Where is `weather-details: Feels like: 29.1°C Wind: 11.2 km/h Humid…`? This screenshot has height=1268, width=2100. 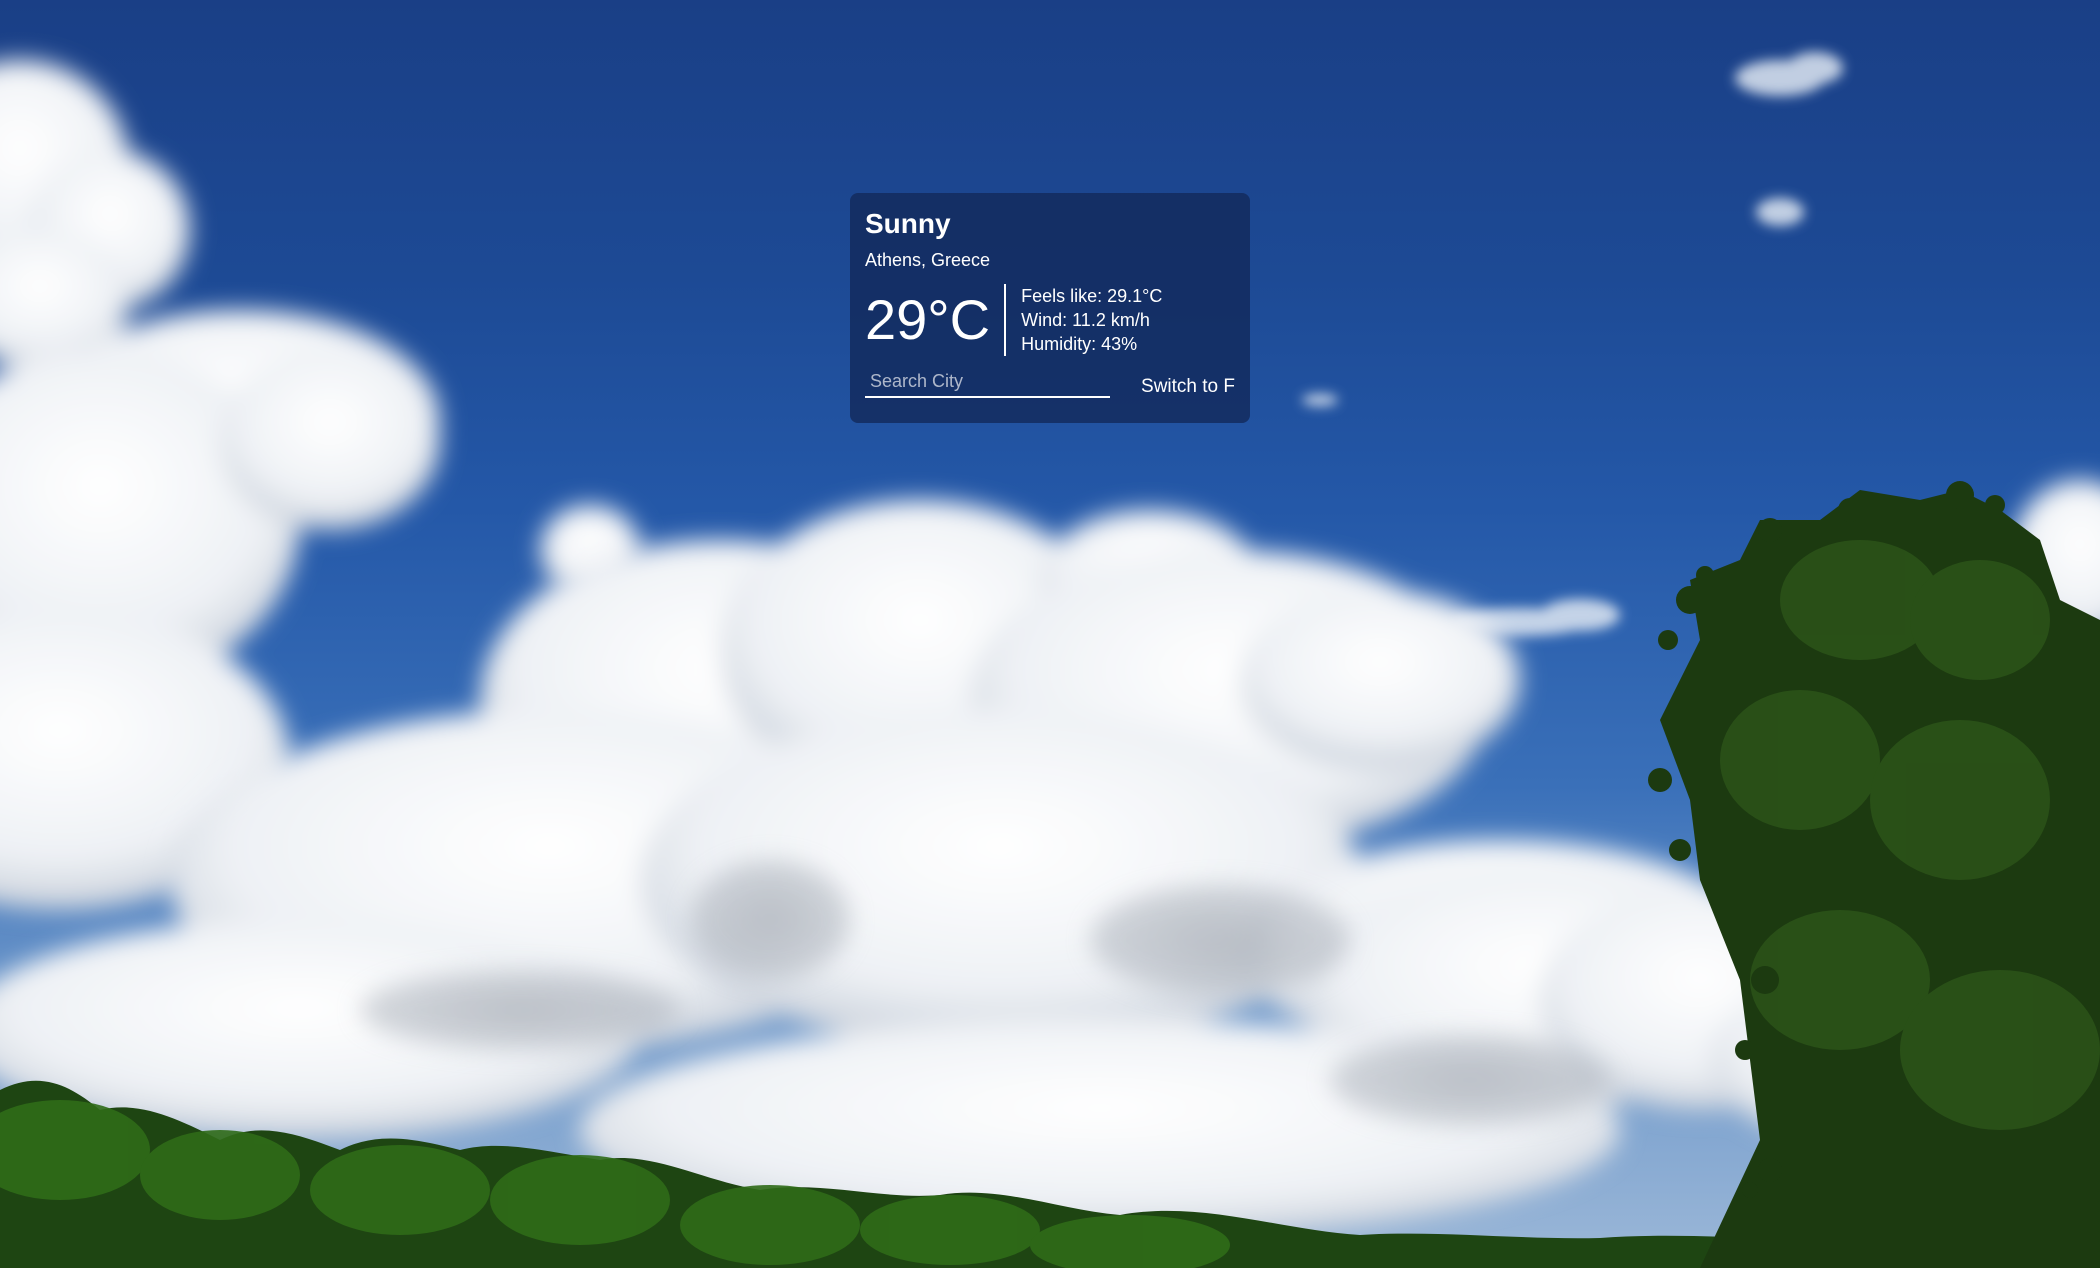 weather-details: Feels like: 29.1°C Wind: 11.2 km/h Humid… is located at coordinates (1091, 320).